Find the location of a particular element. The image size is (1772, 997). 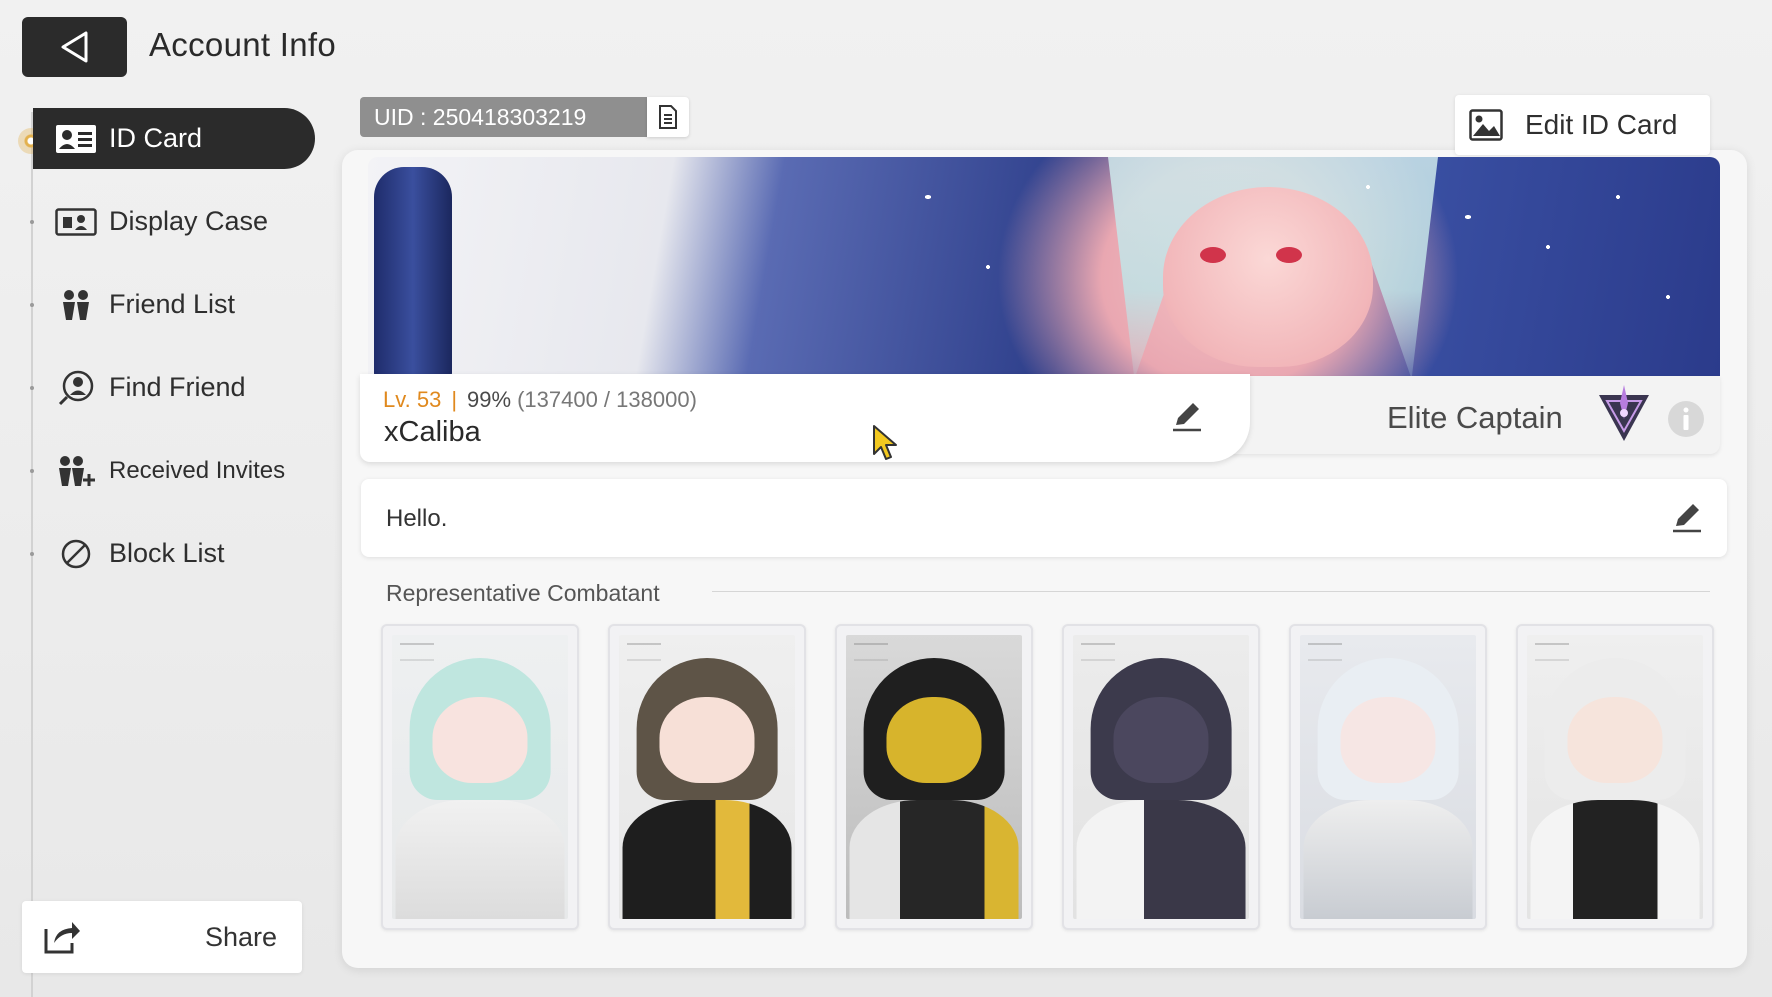

image-icon is located at coordinates (1486, 125).